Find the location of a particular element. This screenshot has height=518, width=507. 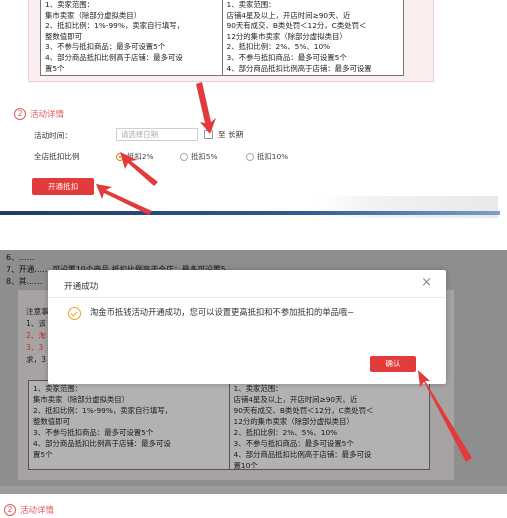

long-term-label: 至 长期 is located at coordinates (231, 134).